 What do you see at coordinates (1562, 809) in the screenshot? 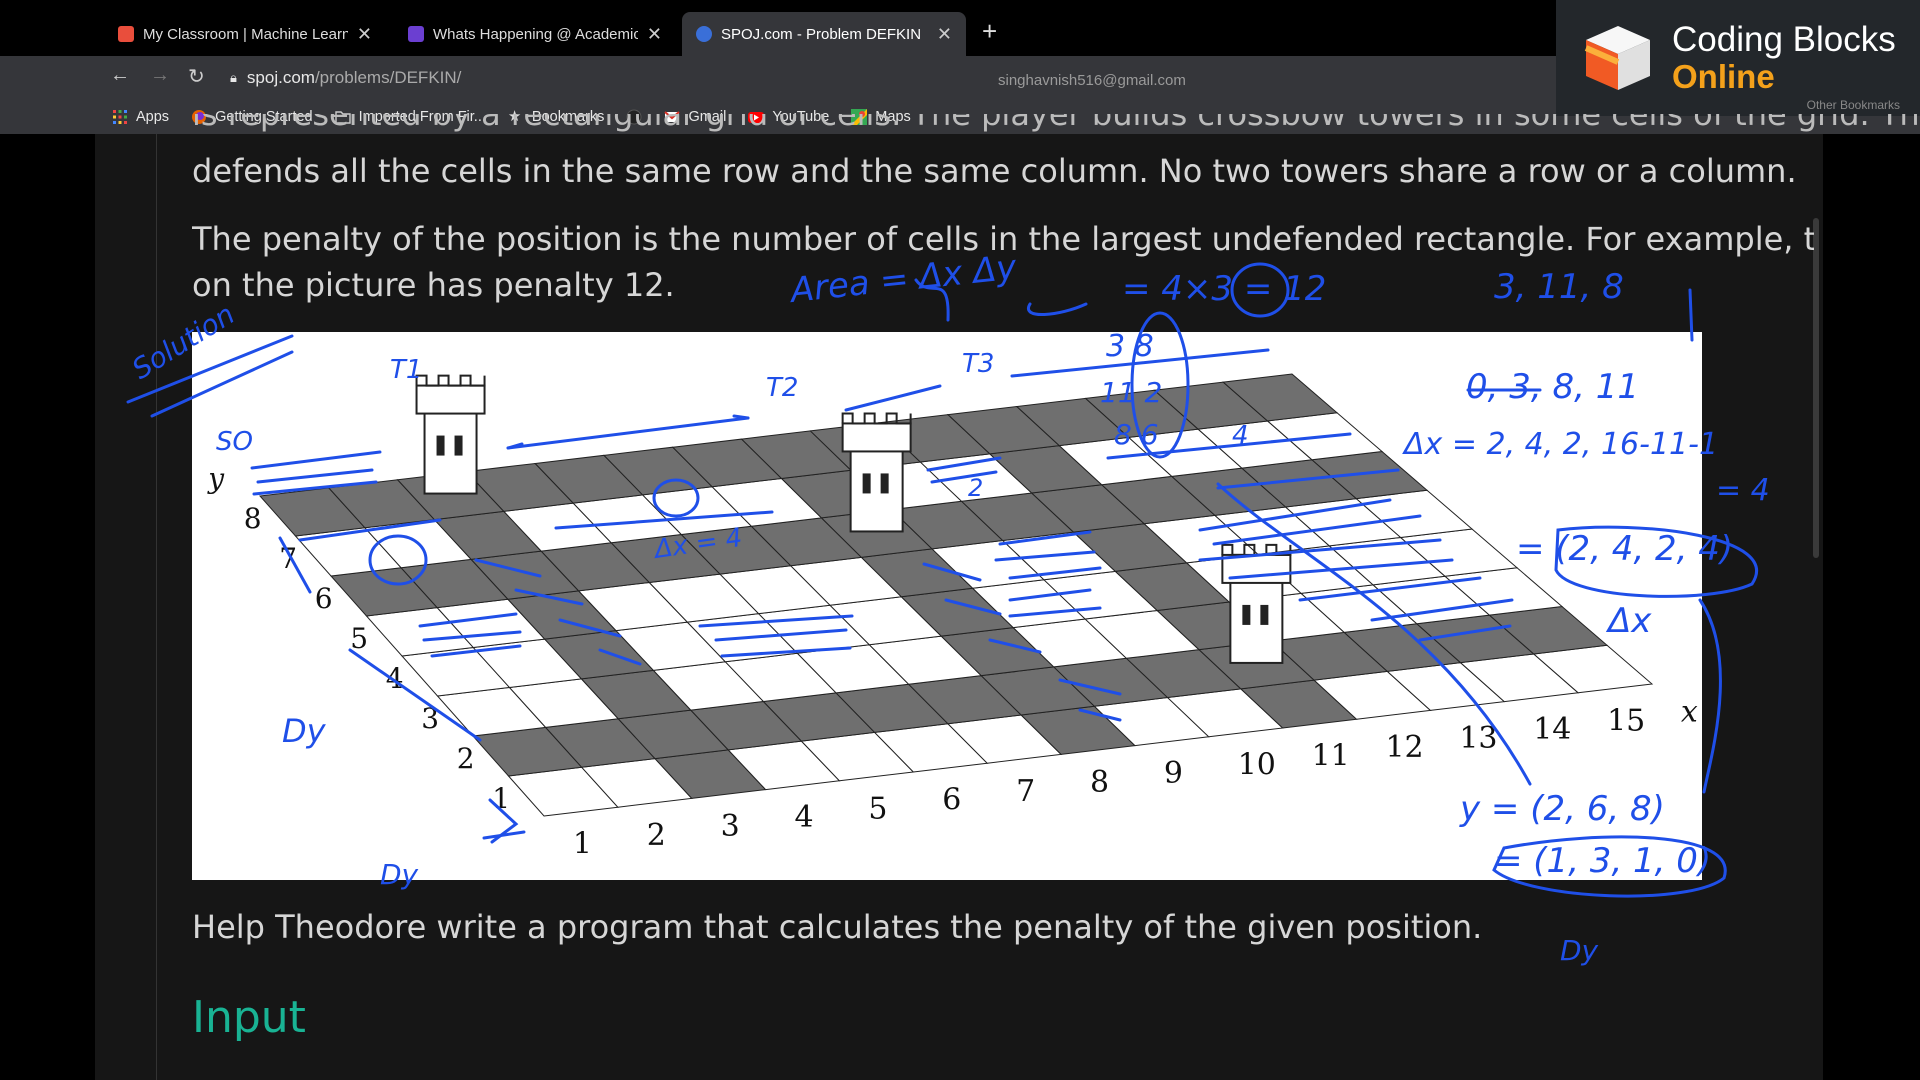
I see `annotation-y-vals: y = (2, 6, 8)` at bounding box center [1562, 809].